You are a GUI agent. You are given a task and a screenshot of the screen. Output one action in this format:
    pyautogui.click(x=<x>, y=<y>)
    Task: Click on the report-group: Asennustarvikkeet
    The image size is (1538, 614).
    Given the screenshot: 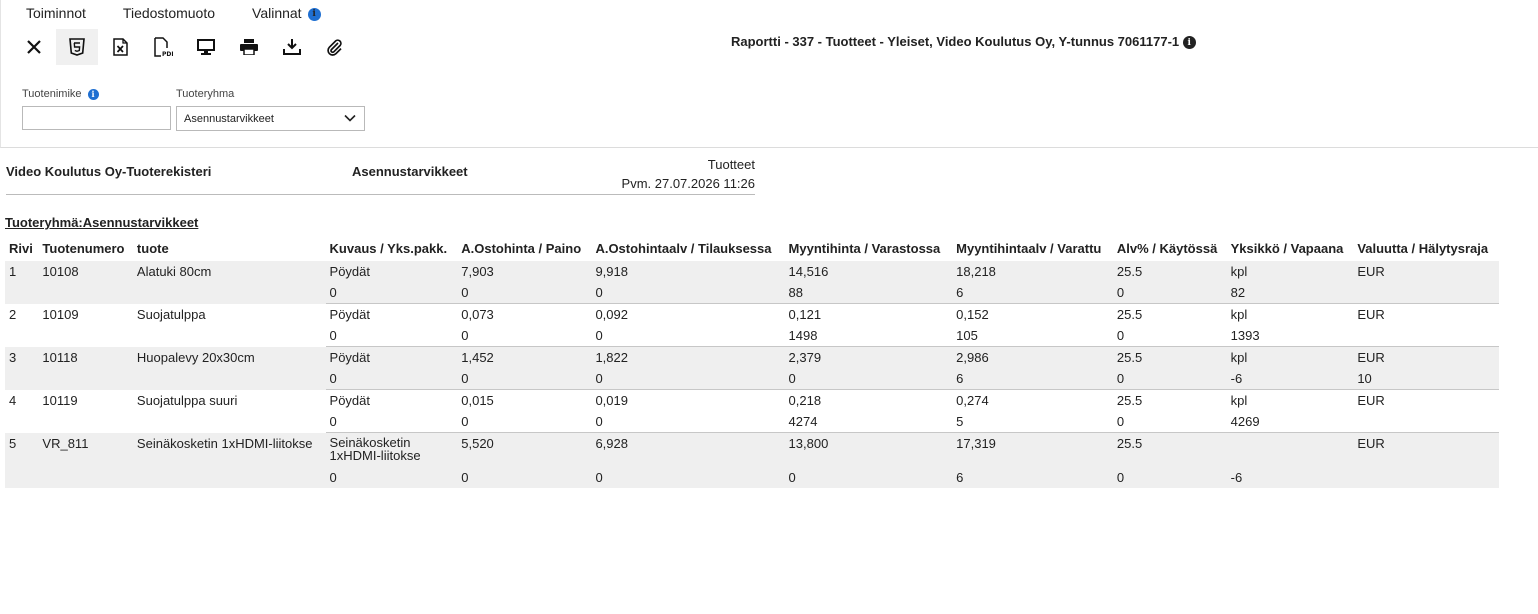 What is the action you would take?
    pyautogui.click(x=410, y=171)
    